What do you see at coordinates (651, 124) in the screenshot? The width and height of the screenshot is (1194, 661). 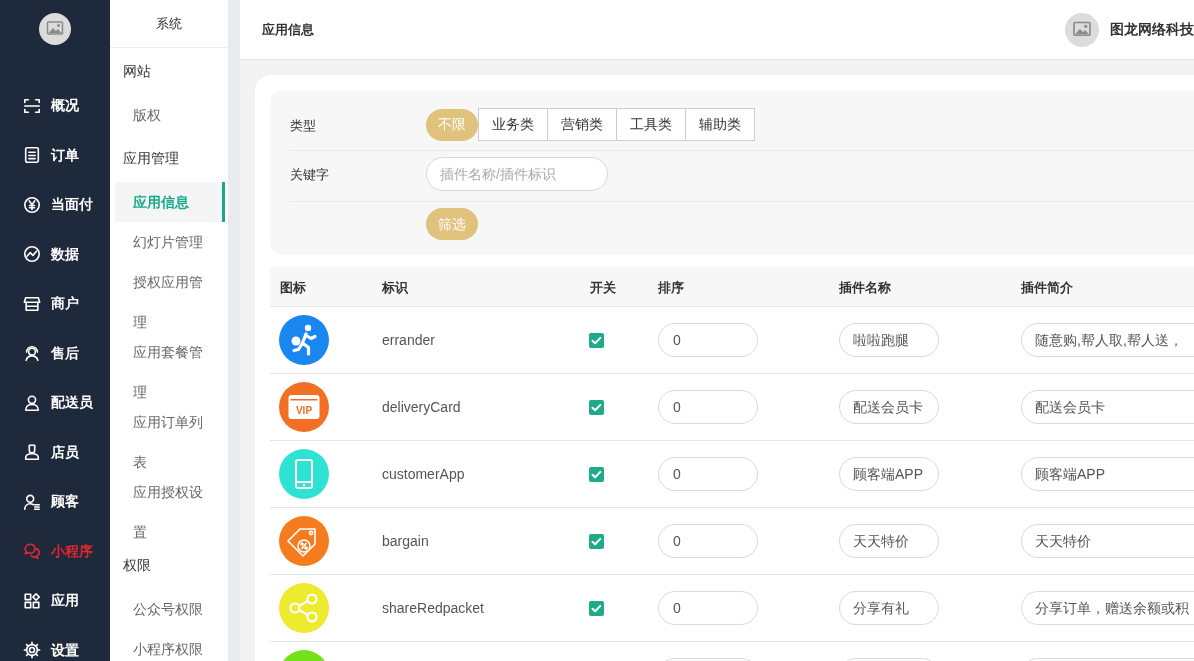 I see `type-tab: 工具类` at bounding box center [651, 124].